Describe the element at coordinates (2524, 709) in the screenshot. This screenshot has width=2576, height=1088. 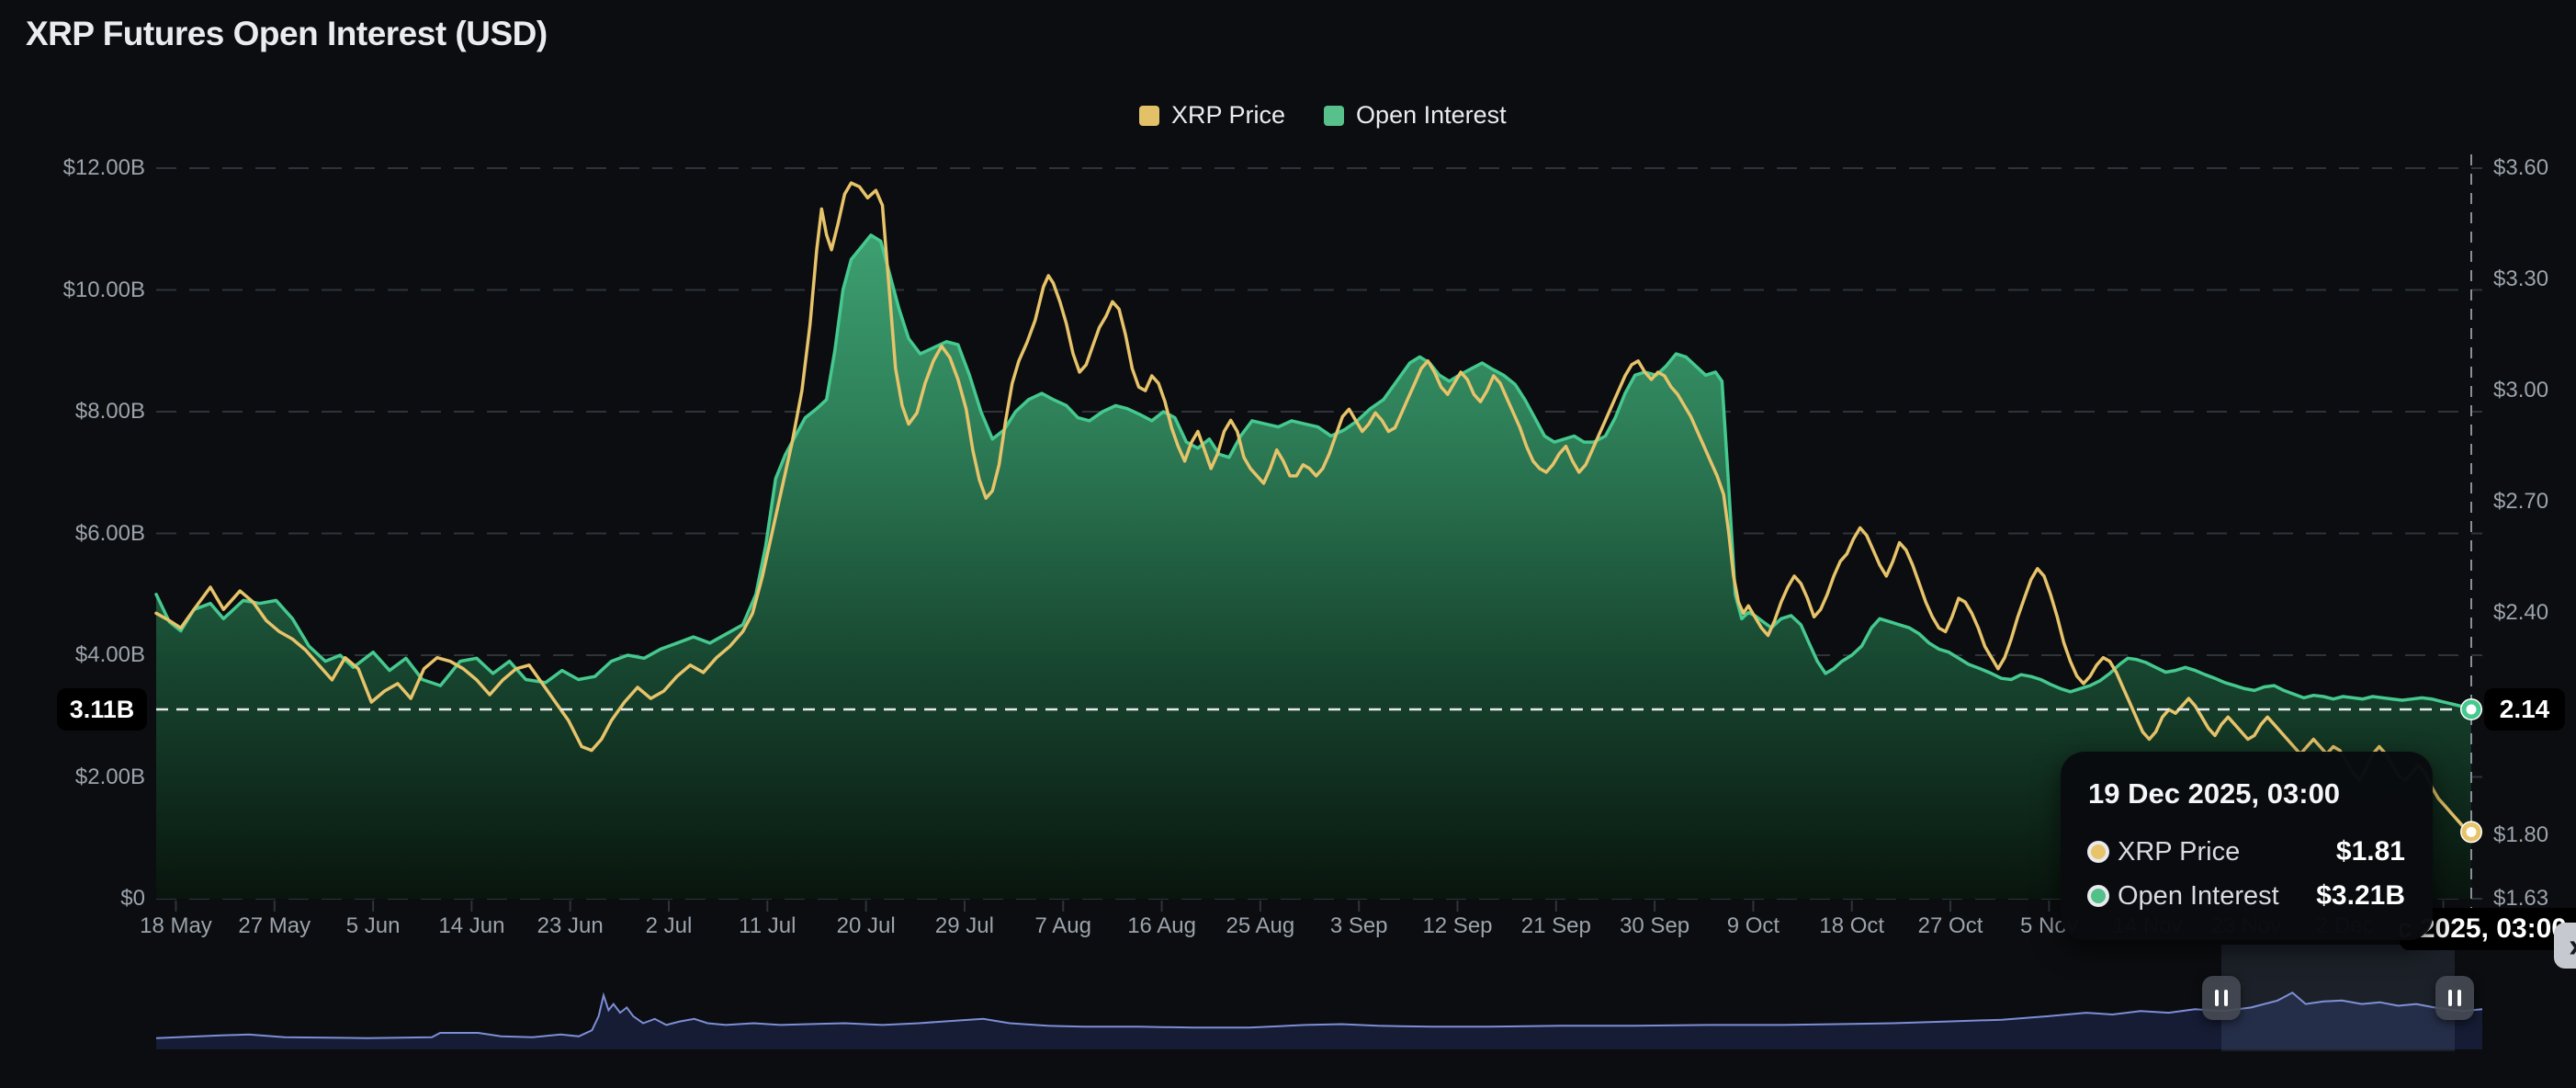
I see `price-axis-crosshair-badge: 2.14` at that location.